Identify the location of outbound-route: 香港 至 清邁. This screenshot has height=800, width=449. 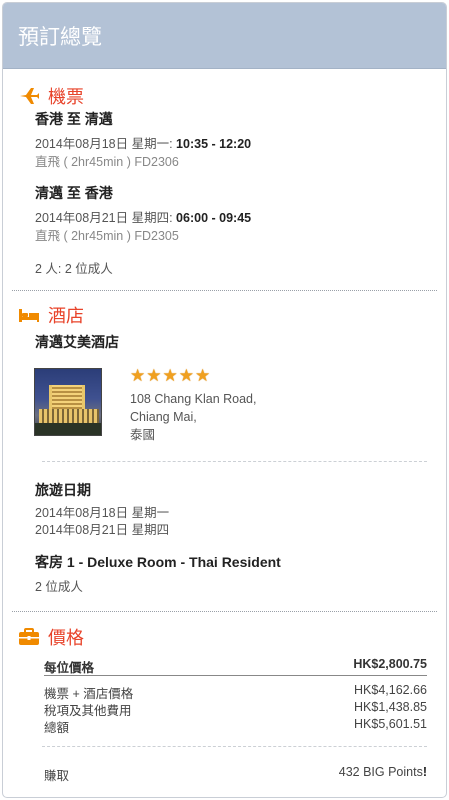
(74, 119).